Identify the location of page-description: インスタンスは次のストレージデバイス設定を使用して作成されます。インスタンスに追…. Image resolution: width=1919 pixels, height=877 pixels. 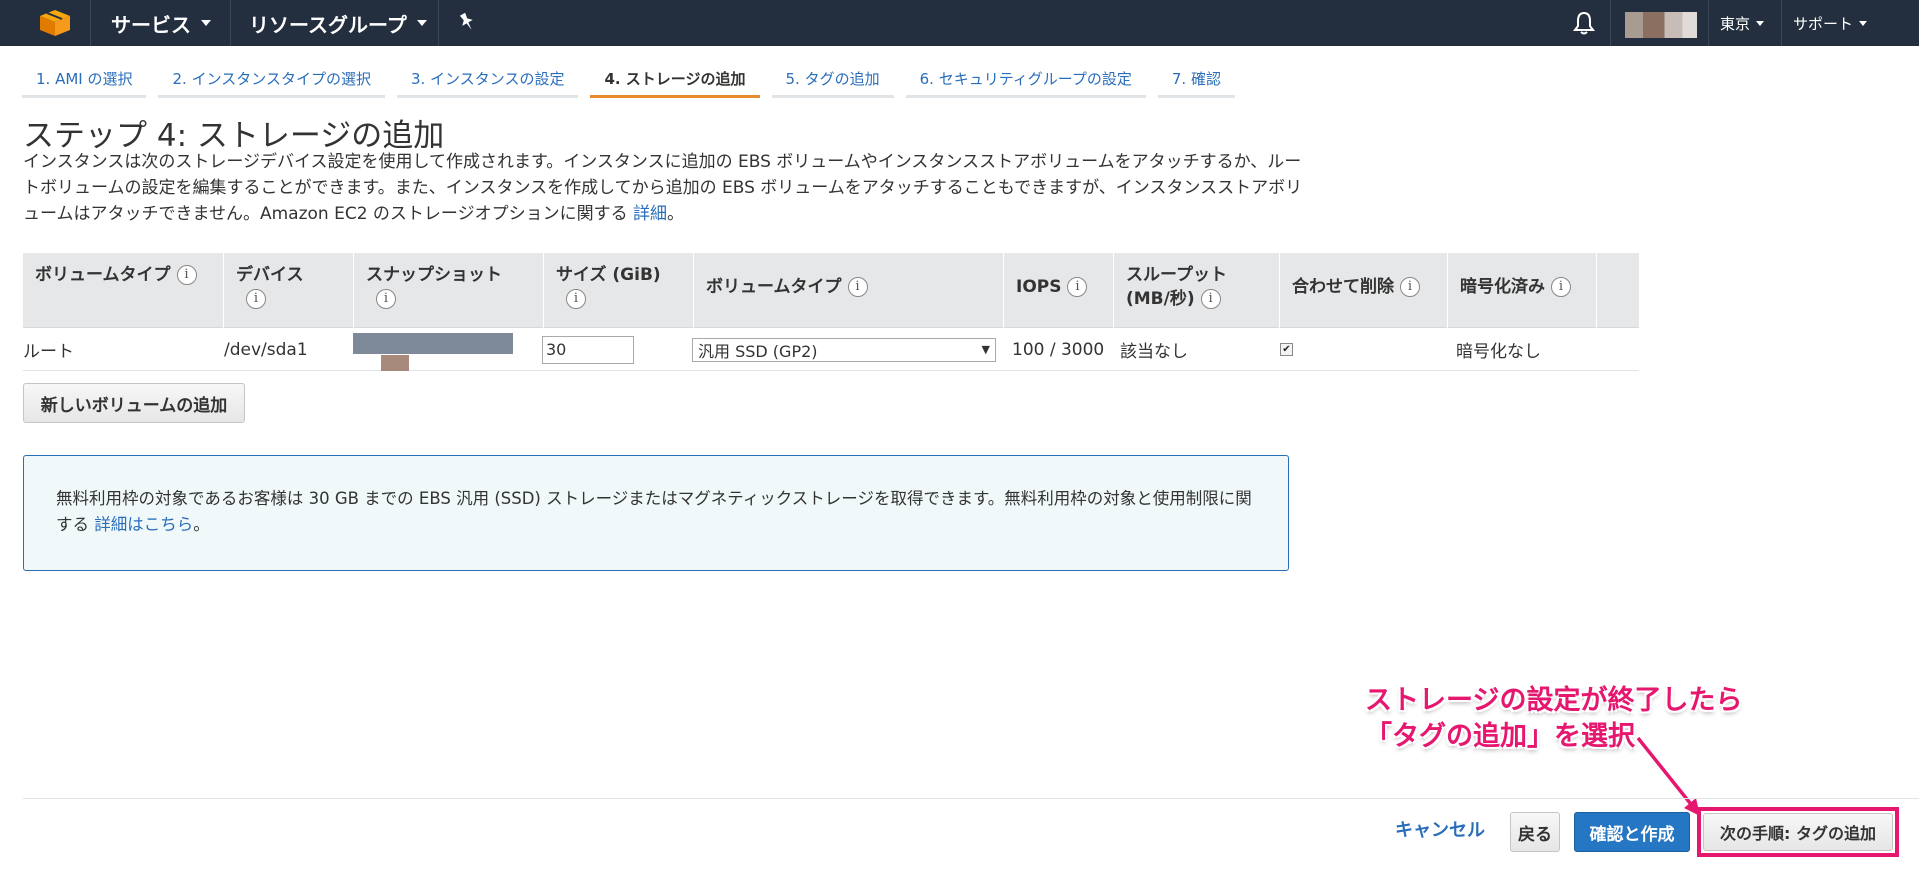
(668, 188).